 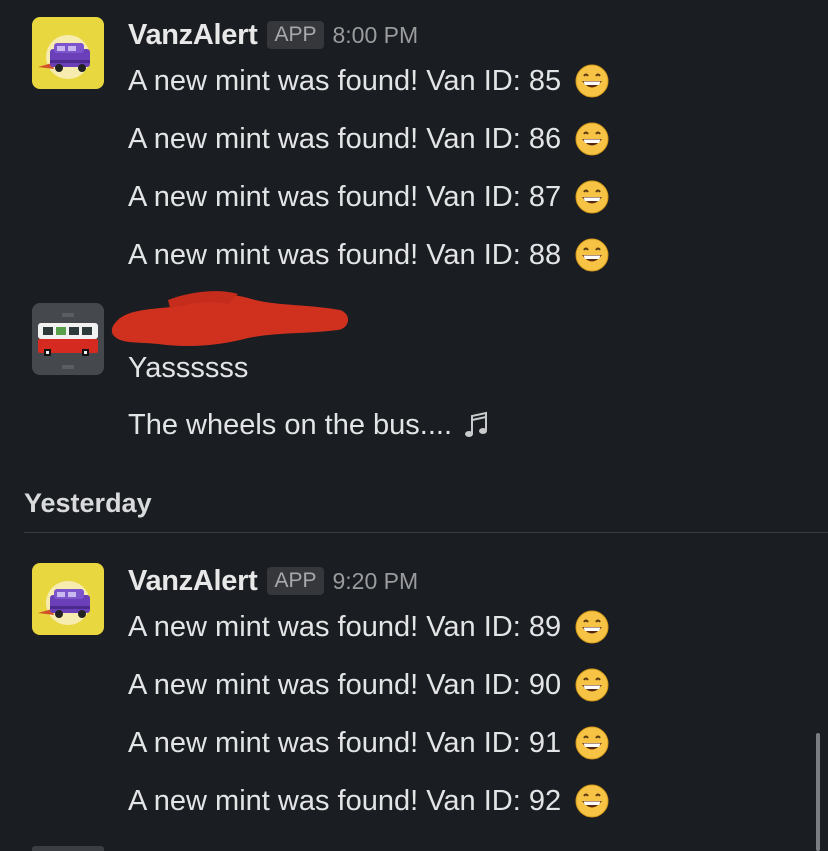 I want to click on message-text: A new mint was found! Van ID: 87, so click(x=368, y=197).